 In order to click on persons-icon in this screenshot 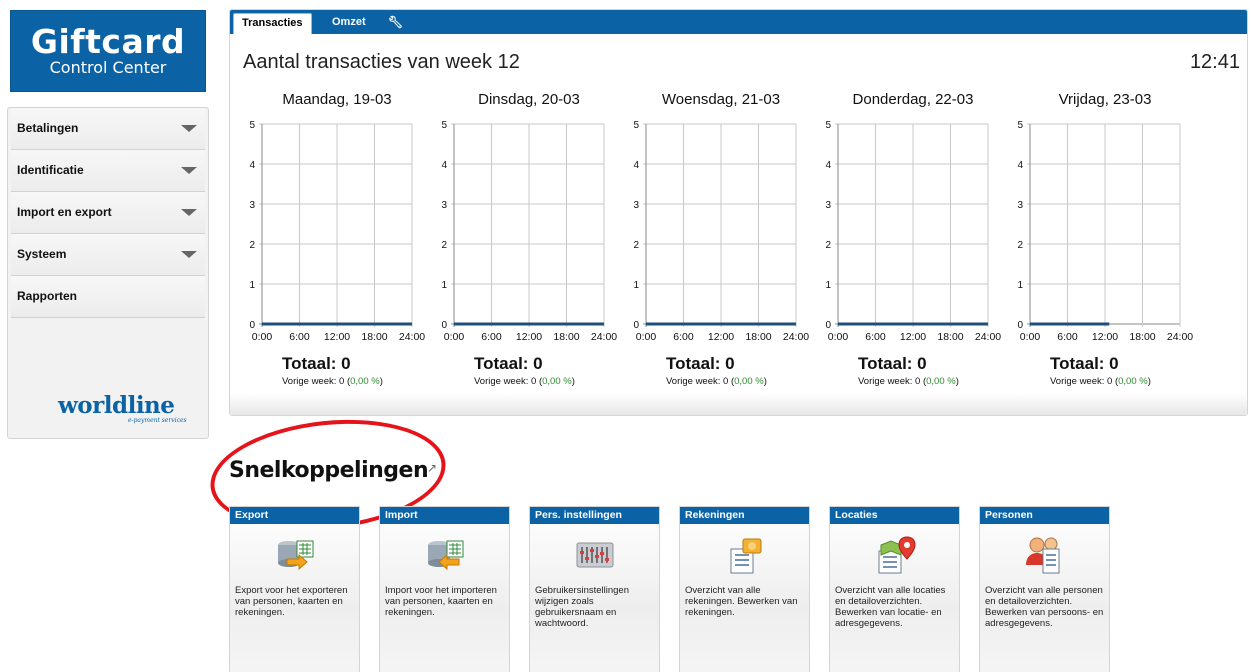, I will do `click(1045, 554)`.